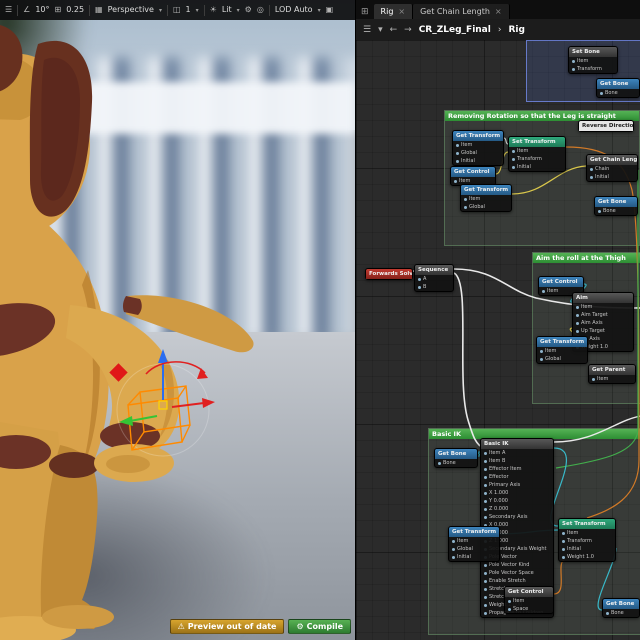 Image resolution: width=640 pixels, height=640 pixels. What do you see at coordinates (517, 477) in the screenshot?
I see `node-pin: Effector` at bounding box center [517, 477].